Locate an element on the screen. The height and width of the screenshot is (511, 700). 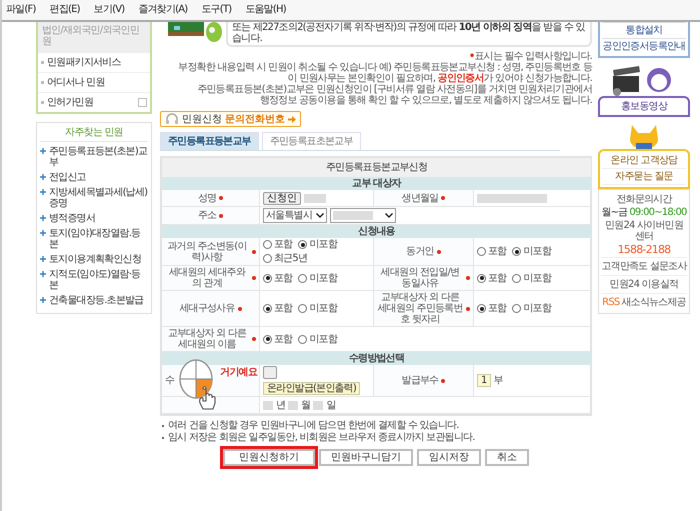
favorite-link: 병적증명서 is located at coordinates (72, 218).